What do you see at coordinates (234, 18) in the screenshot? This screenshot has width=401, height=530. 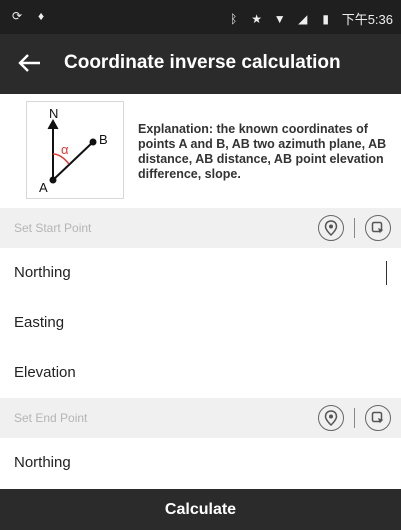 I see `bluetooth-icon: ᛒ` at bounding box center [234, 18].